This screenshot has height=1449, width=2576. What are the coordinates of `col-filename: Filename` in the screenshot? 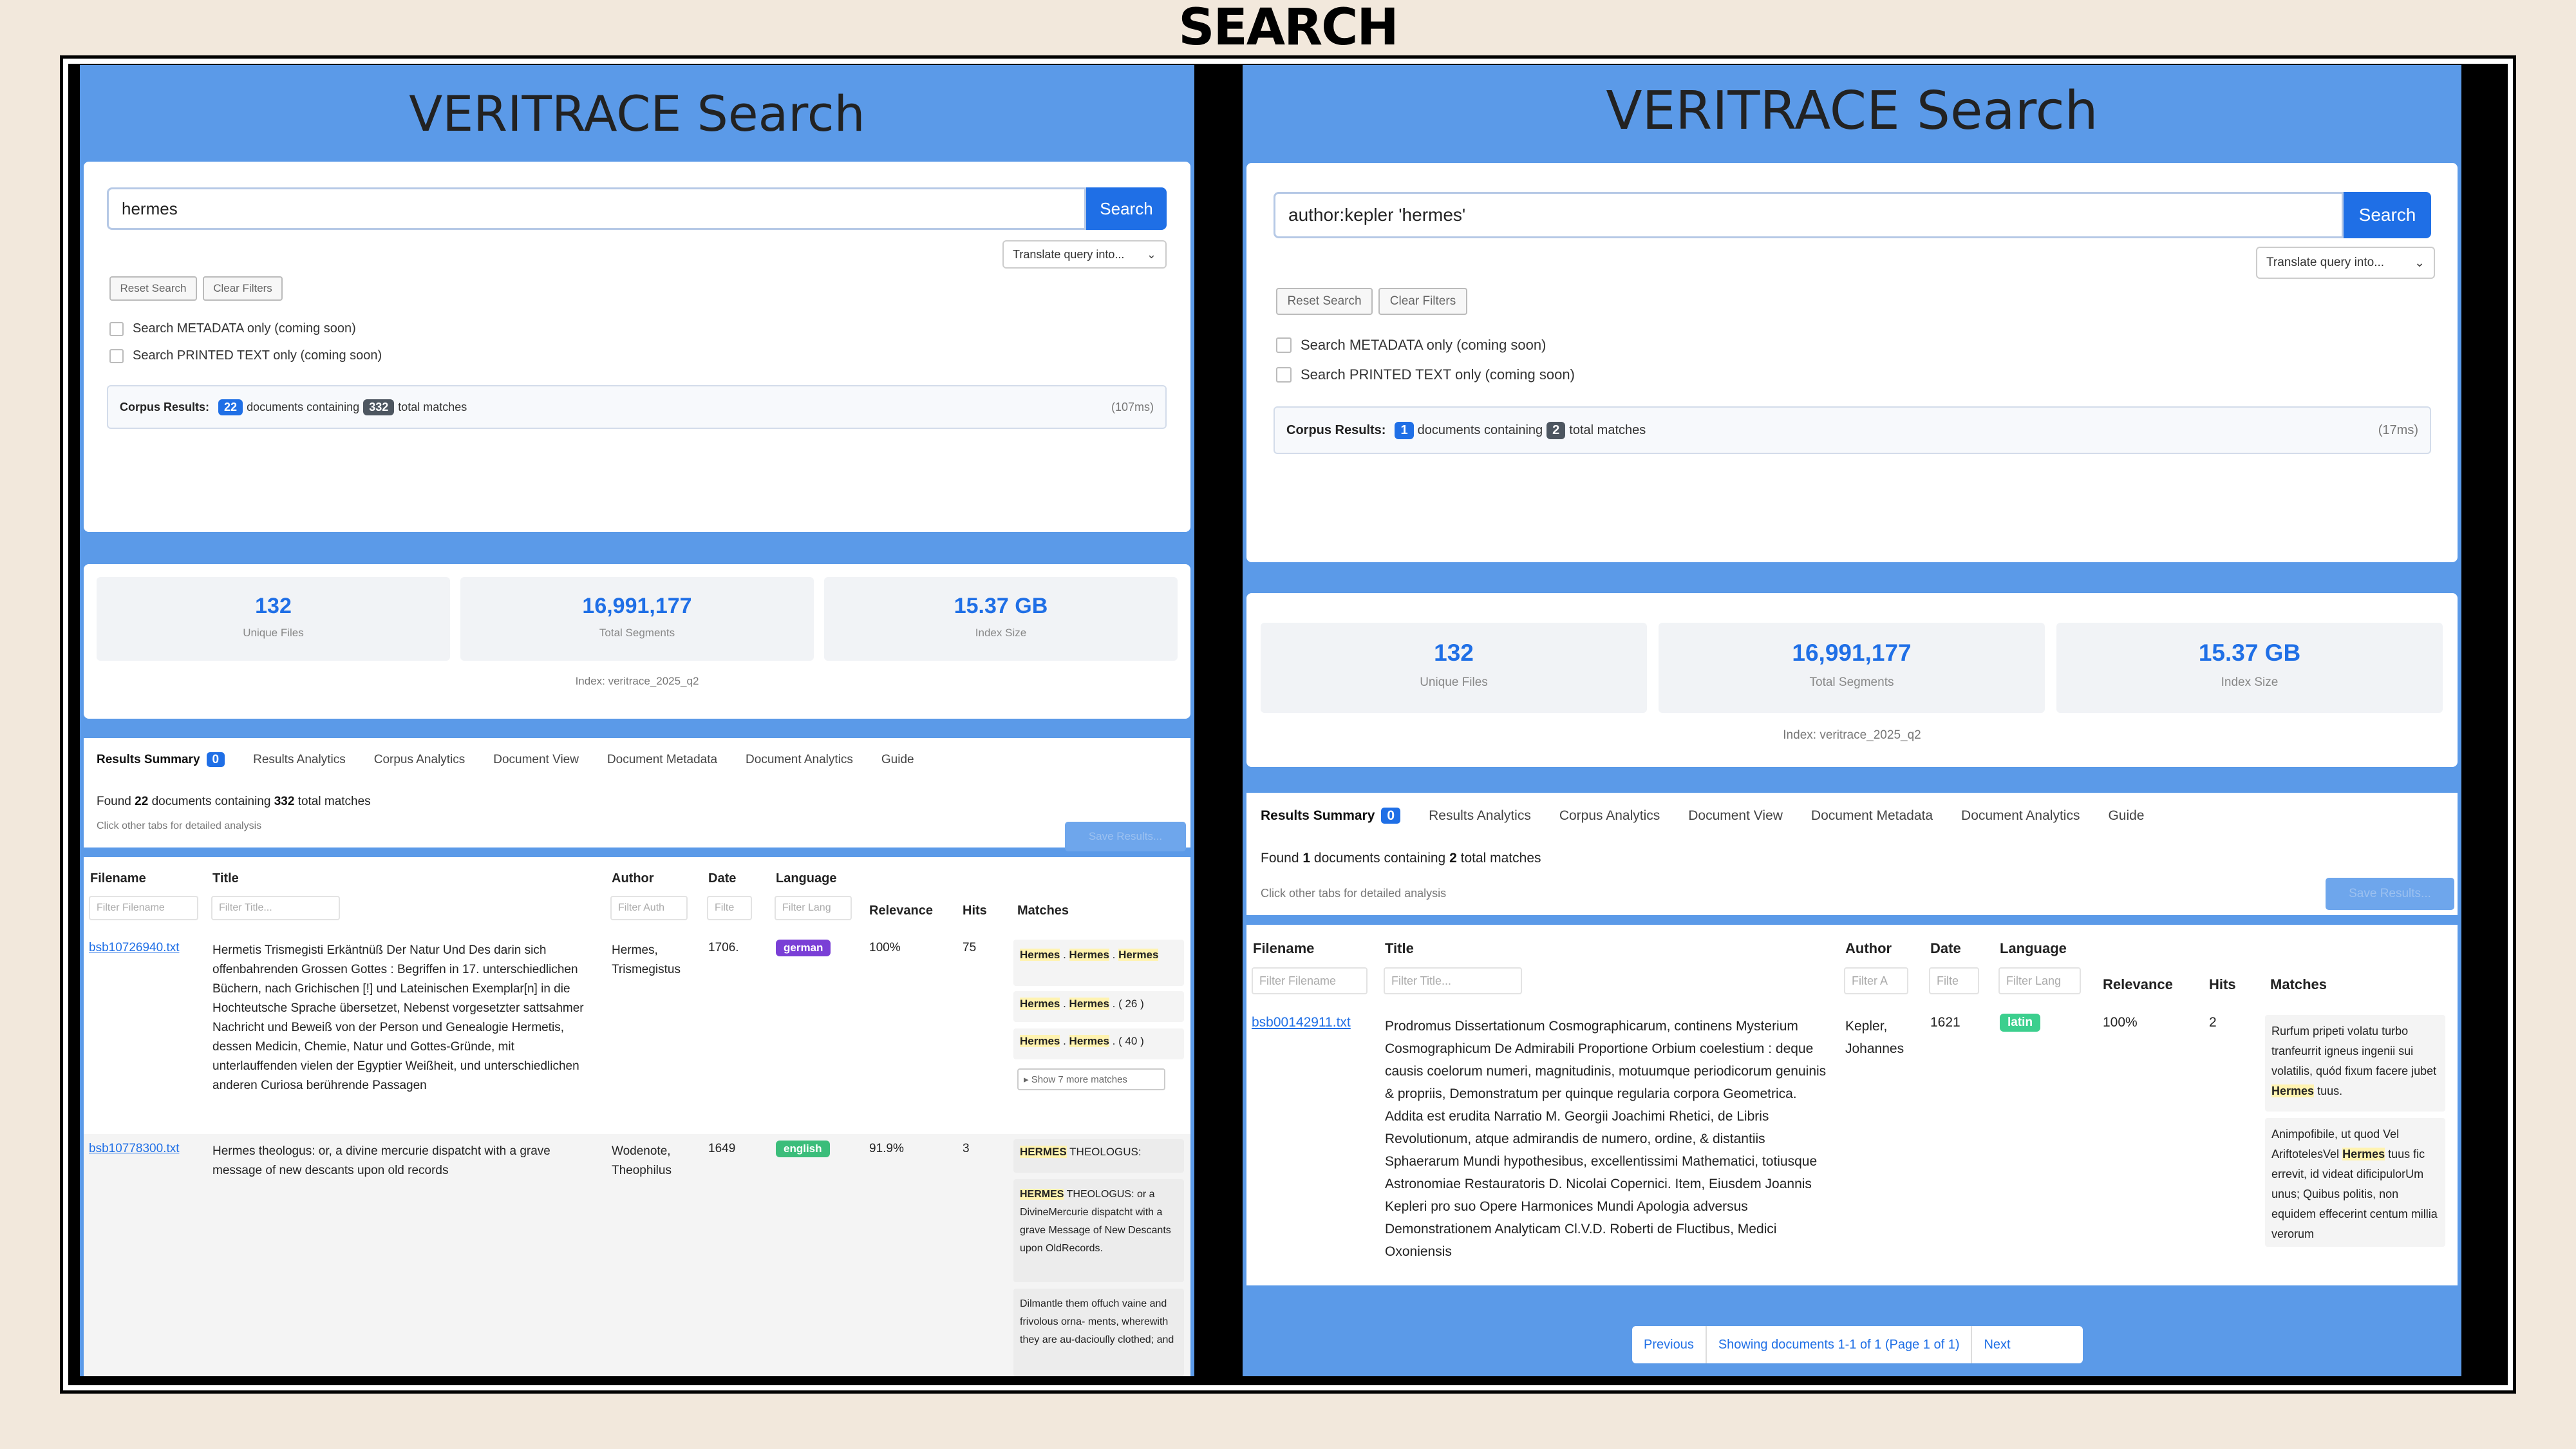 It's located at (118, 878).